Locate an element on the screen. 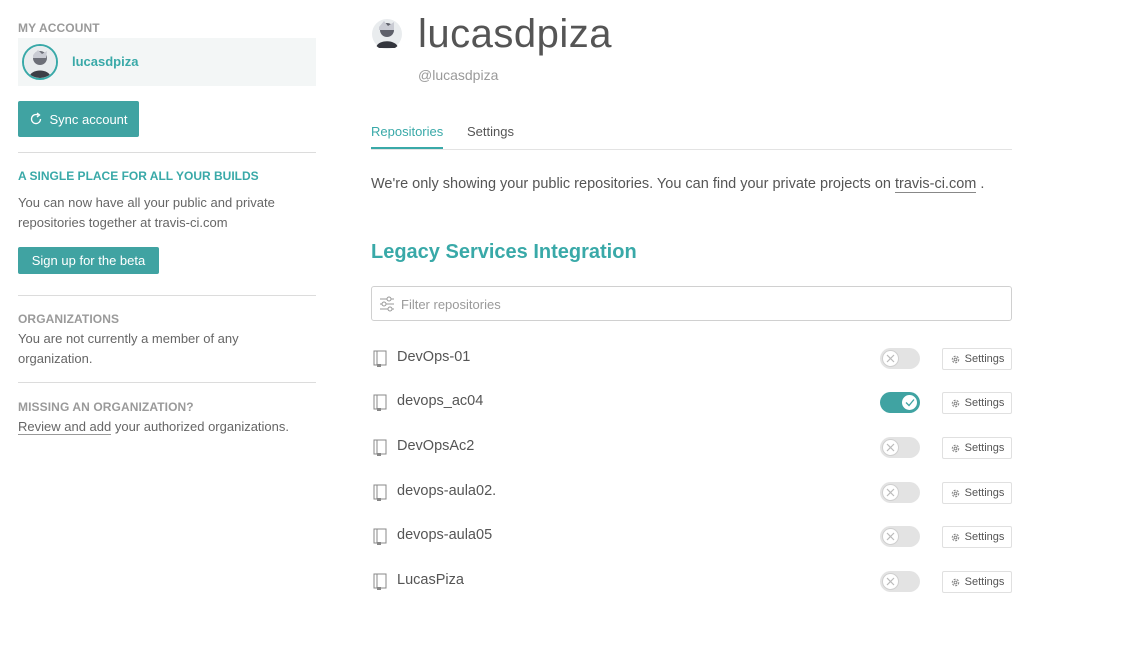 The image size is (1135, 645). beta-heading: A SINGLE PLACE FOR ALL YOUR BUILDS is located at coordinates (138, 176).